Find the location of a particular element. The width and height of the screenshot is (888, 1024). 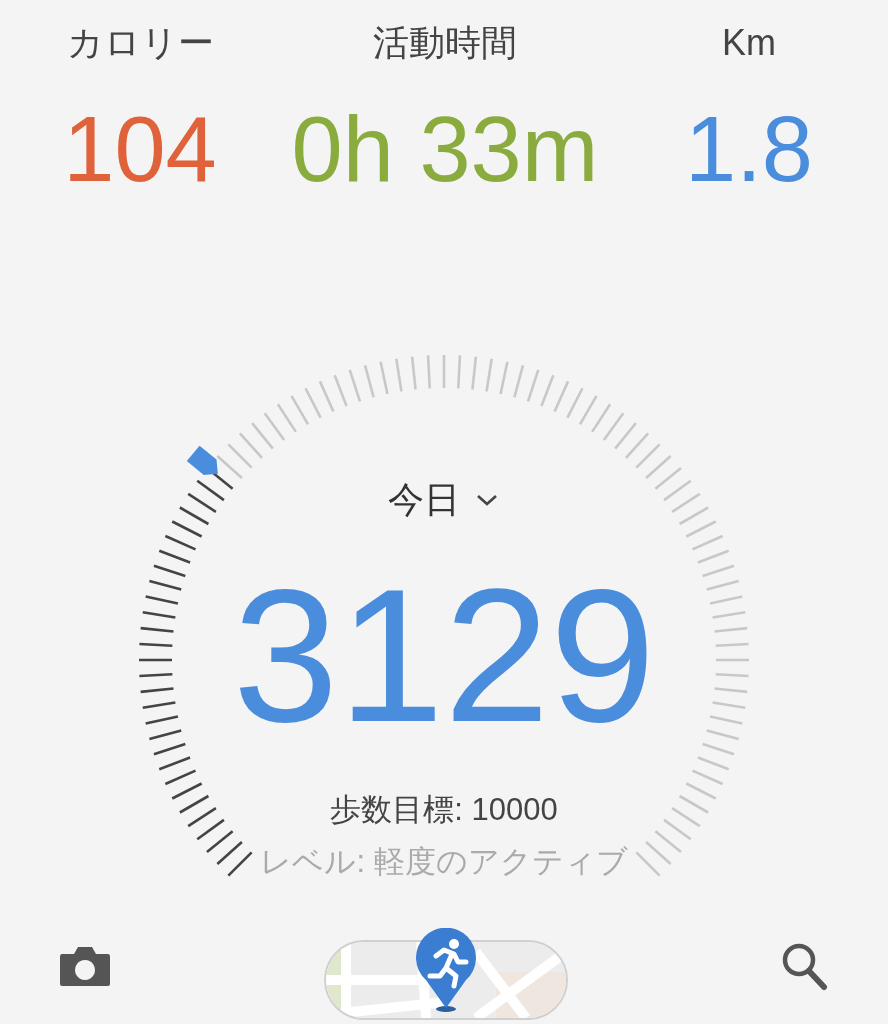

stat-value: 104 is located at coordinates (140, 149).